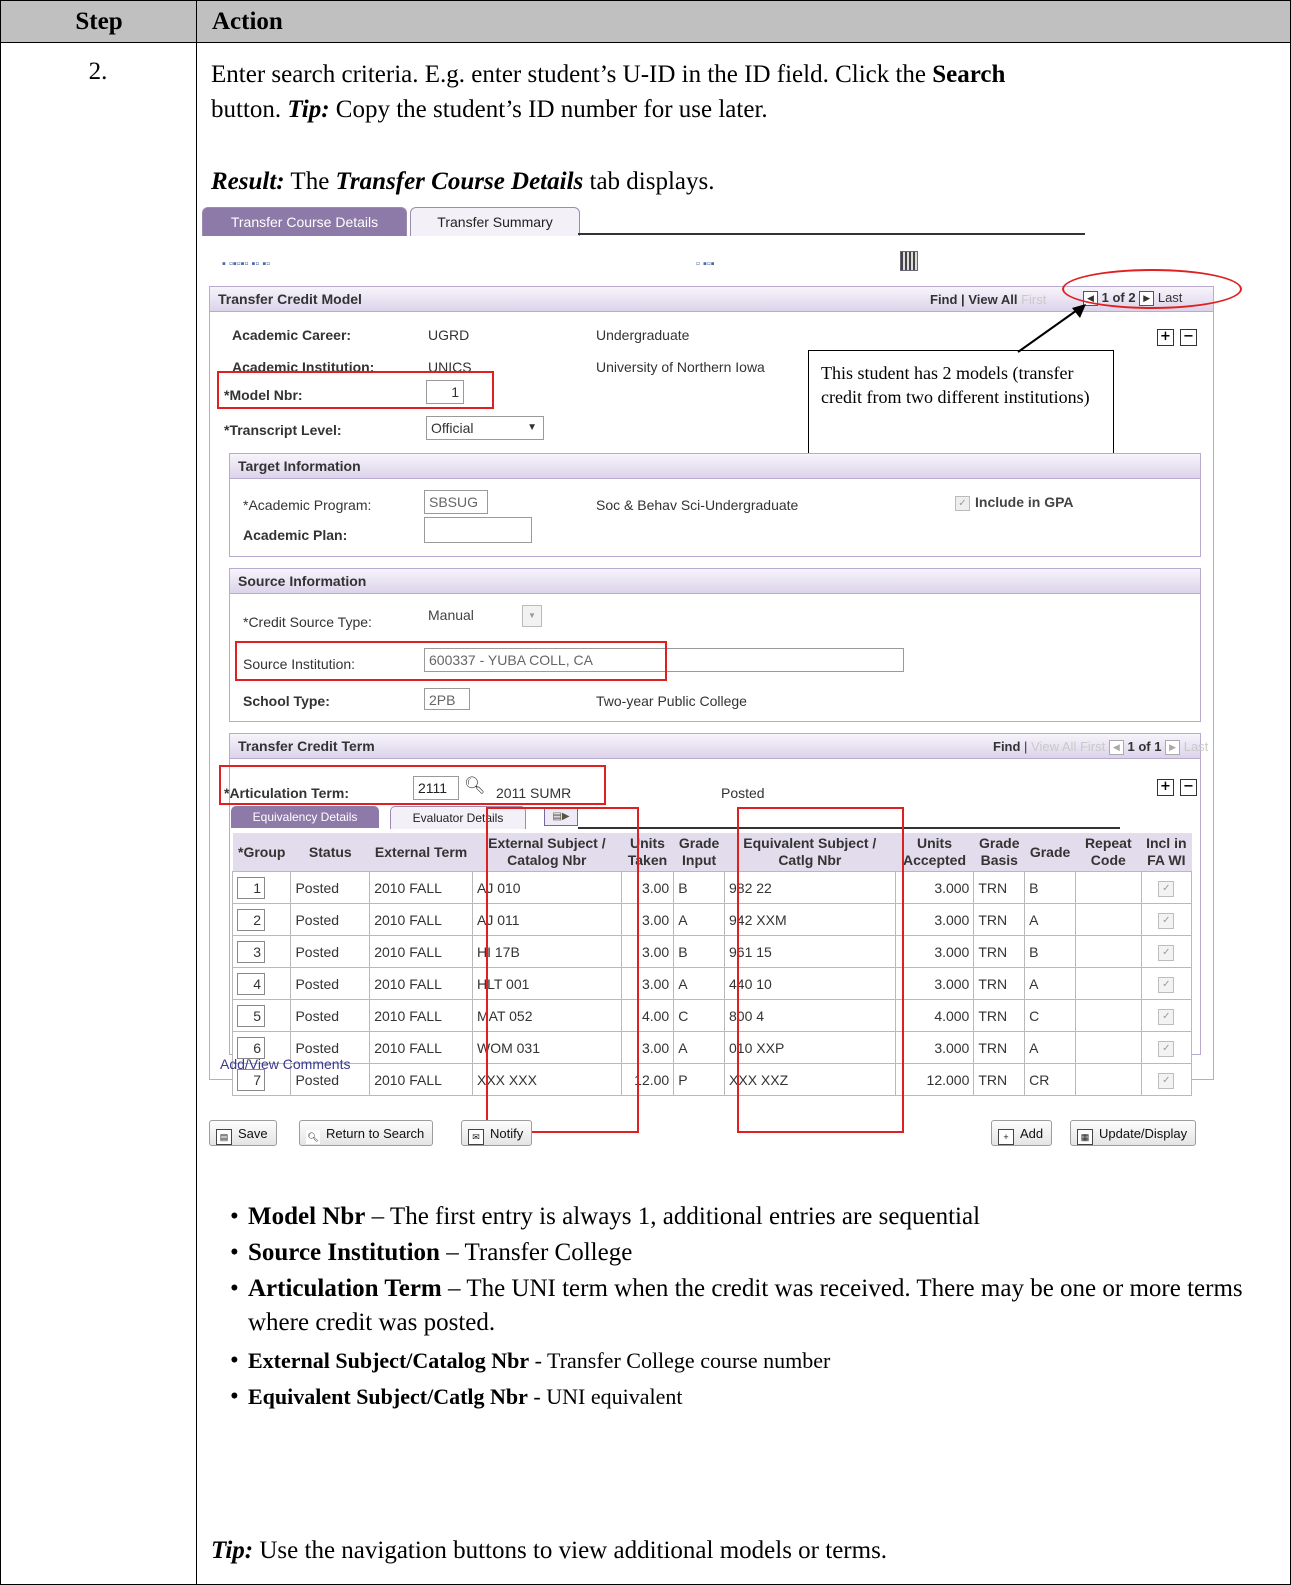  I want to click on tip-label: Tip:, so click(308, 109).